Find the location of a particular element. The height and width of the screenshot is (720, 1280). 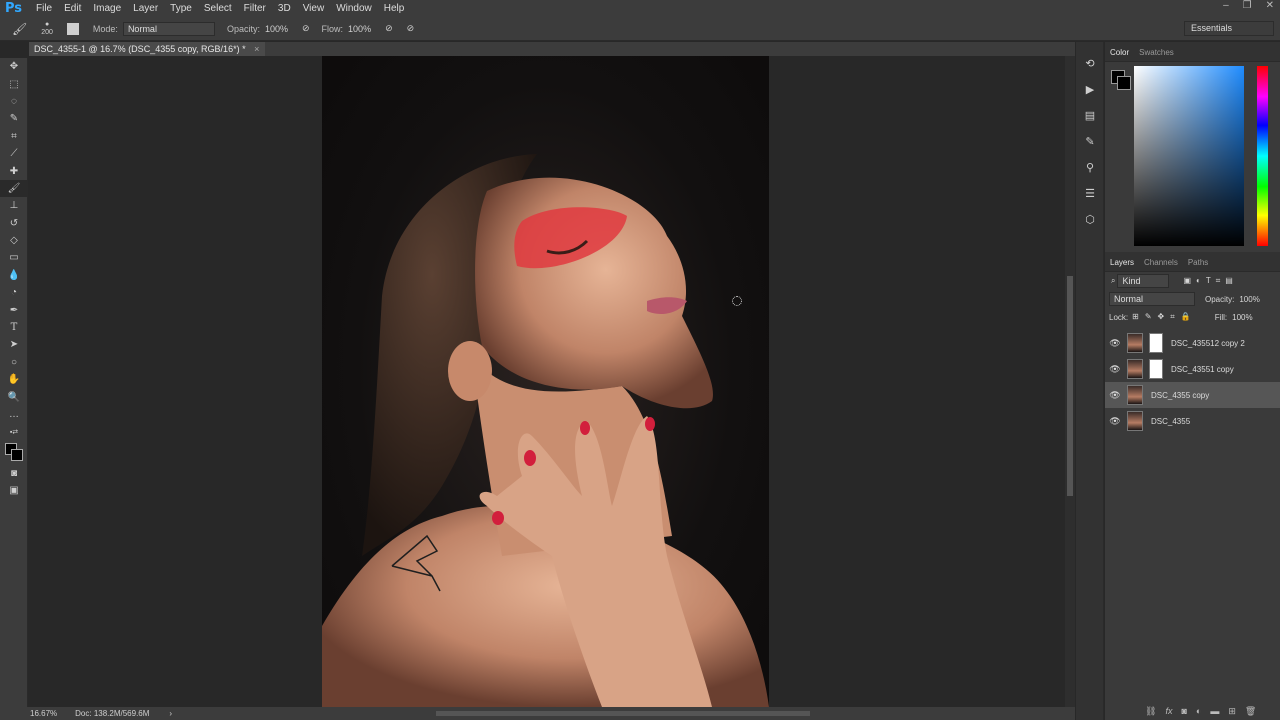

restore-button: ❐ is located at coordinates (1247, 5).